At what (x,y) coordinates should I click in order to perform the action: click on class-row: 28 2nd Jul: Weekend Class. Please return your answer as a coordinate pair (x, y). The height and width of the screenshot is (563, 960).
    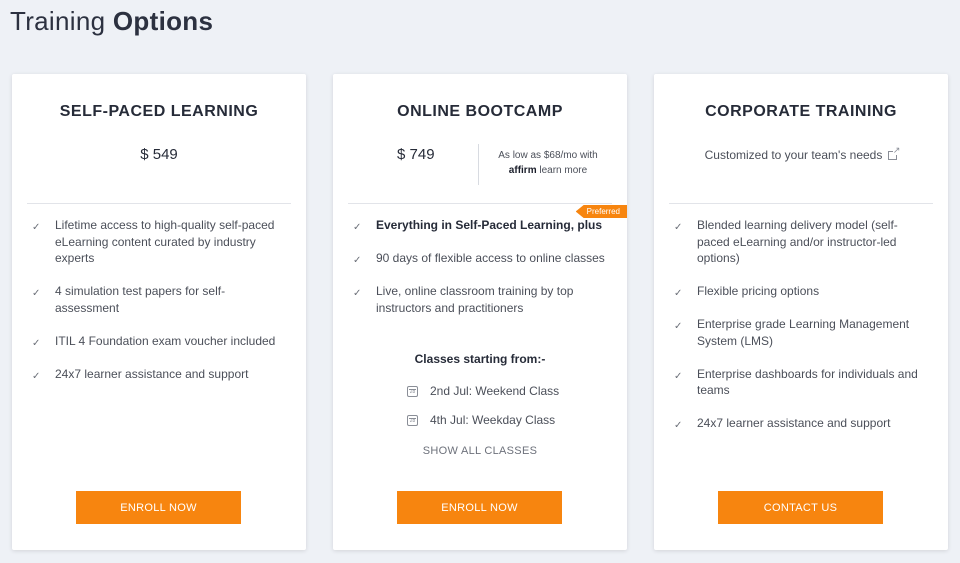
    Looking at the image, I should click on (483, 391).